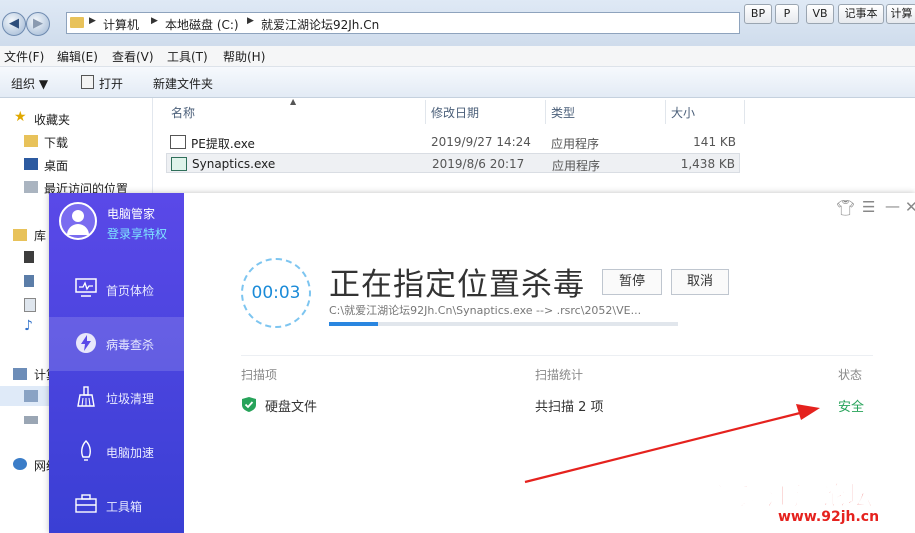 The image size is (915, 533). I want to click on drive-icon, so click(31, 396).